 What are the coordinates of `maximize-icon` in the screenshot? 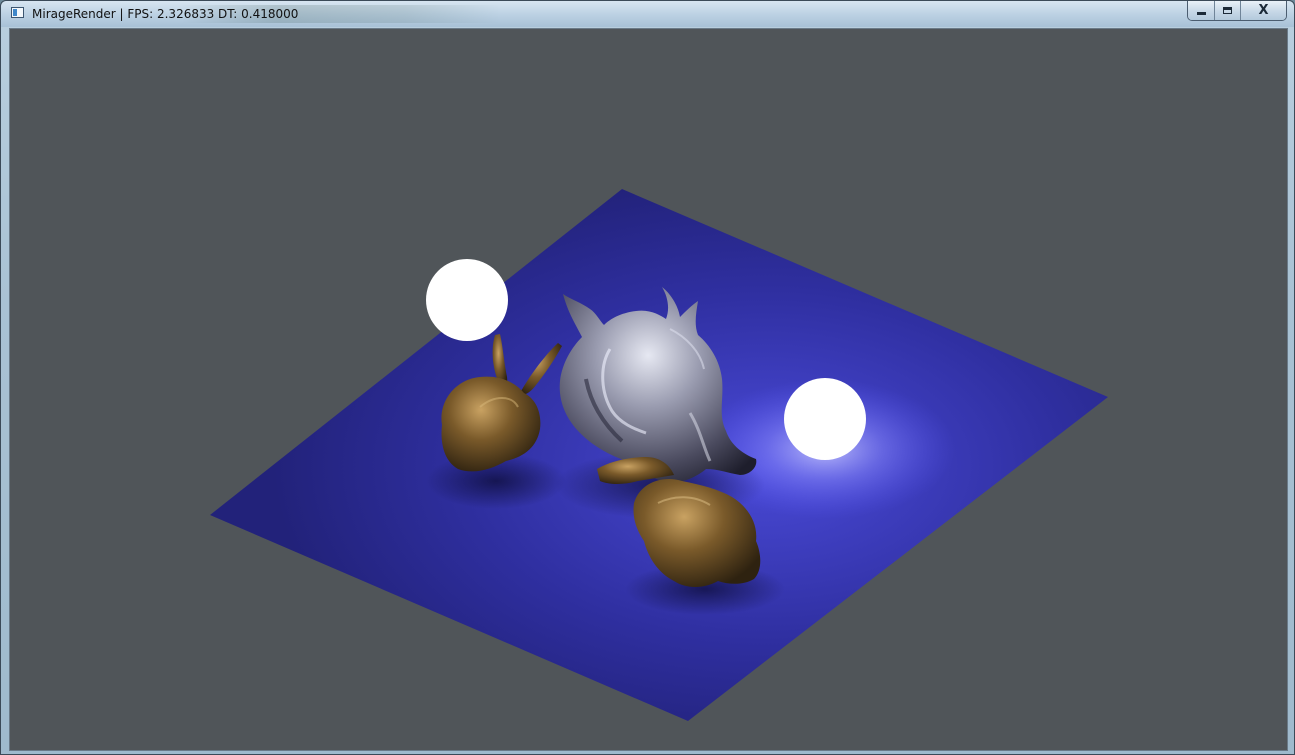 It's located at (1227, 10).